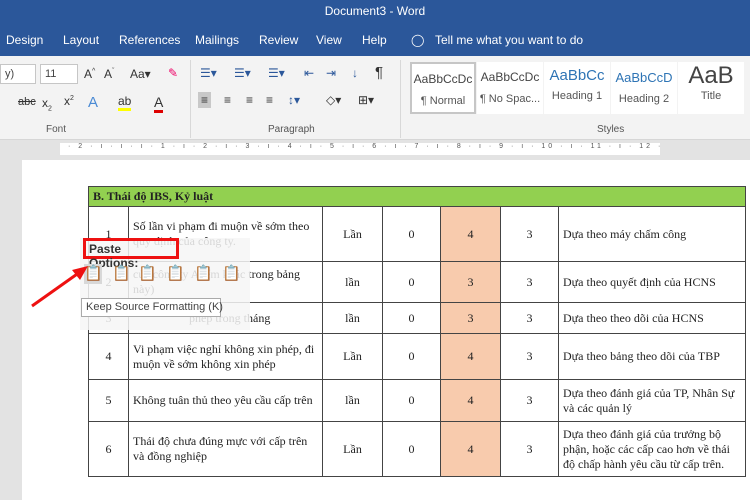 The image size is (750, 500). I want to click on tell-me-search: Tell me what you want to do, so click(509, 40).